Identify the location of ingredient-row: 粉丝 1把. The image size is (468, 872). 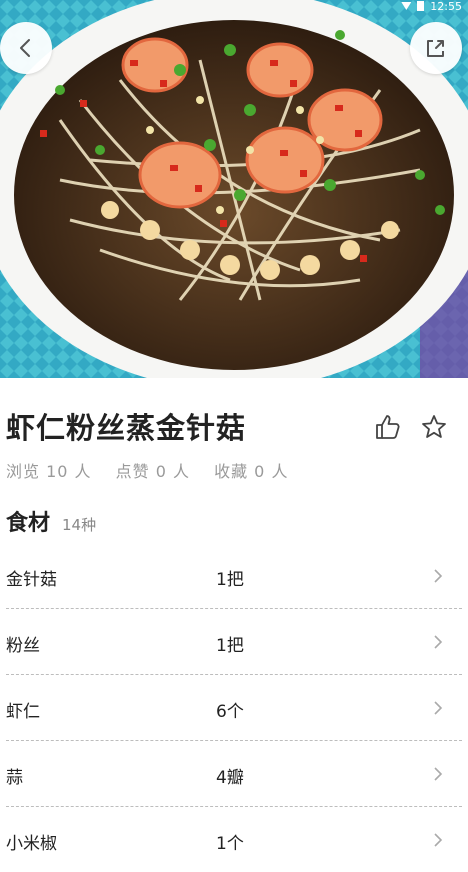
(234, 642).